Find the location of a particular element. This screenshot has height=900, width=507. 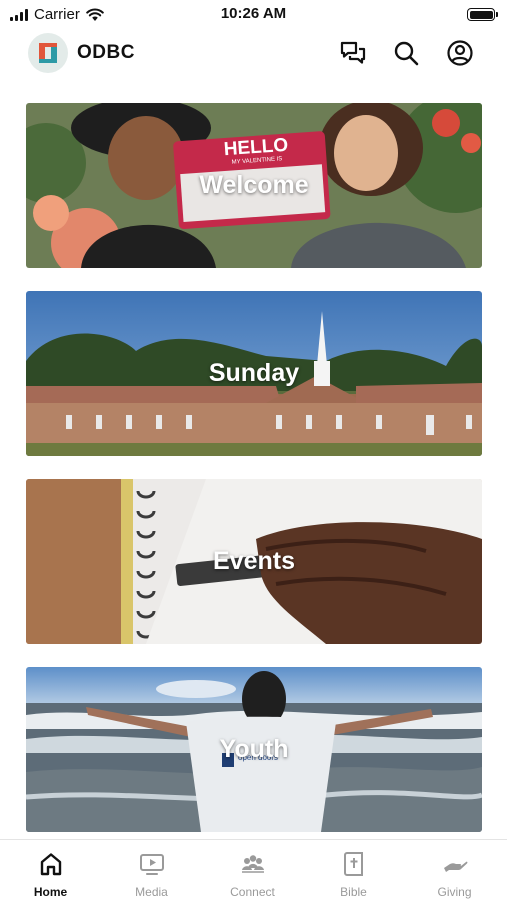

status-time: 10:26 AM is located at coordinates (253, 13).